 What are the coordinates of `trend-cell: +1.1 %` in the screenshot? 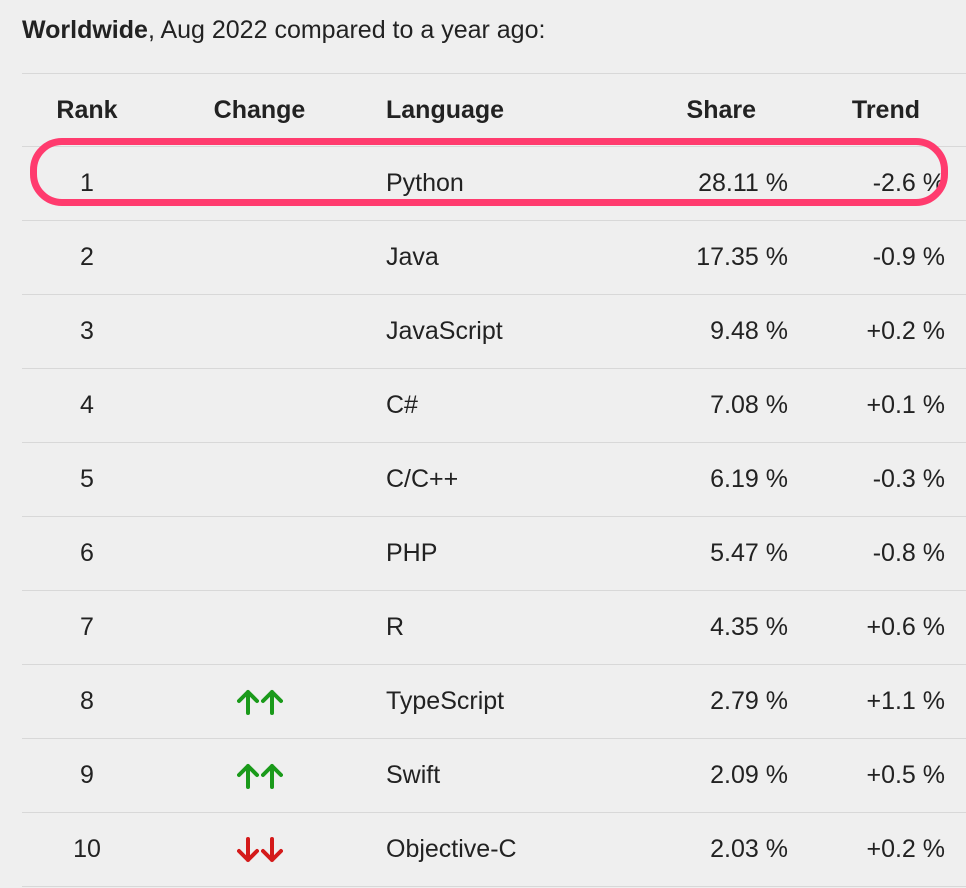 It's located at (905, 701).